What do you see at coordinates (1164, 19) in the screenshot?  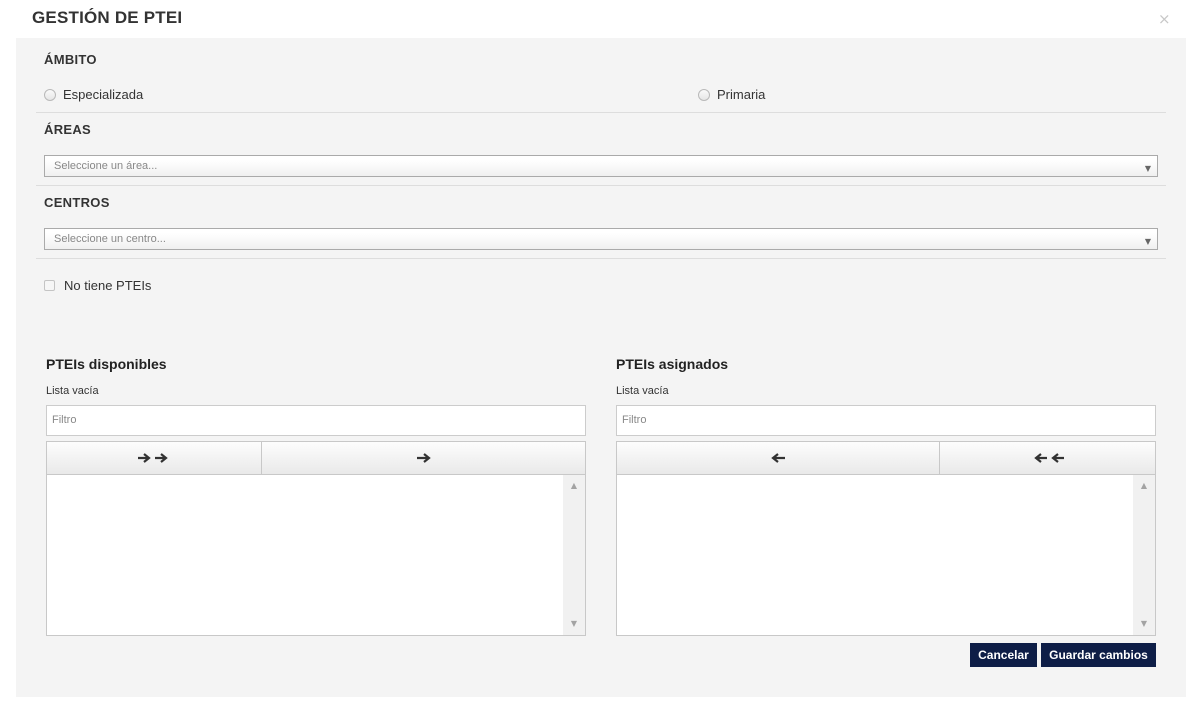 I see `close-icon: ×` at bounding box center [1164, 19].